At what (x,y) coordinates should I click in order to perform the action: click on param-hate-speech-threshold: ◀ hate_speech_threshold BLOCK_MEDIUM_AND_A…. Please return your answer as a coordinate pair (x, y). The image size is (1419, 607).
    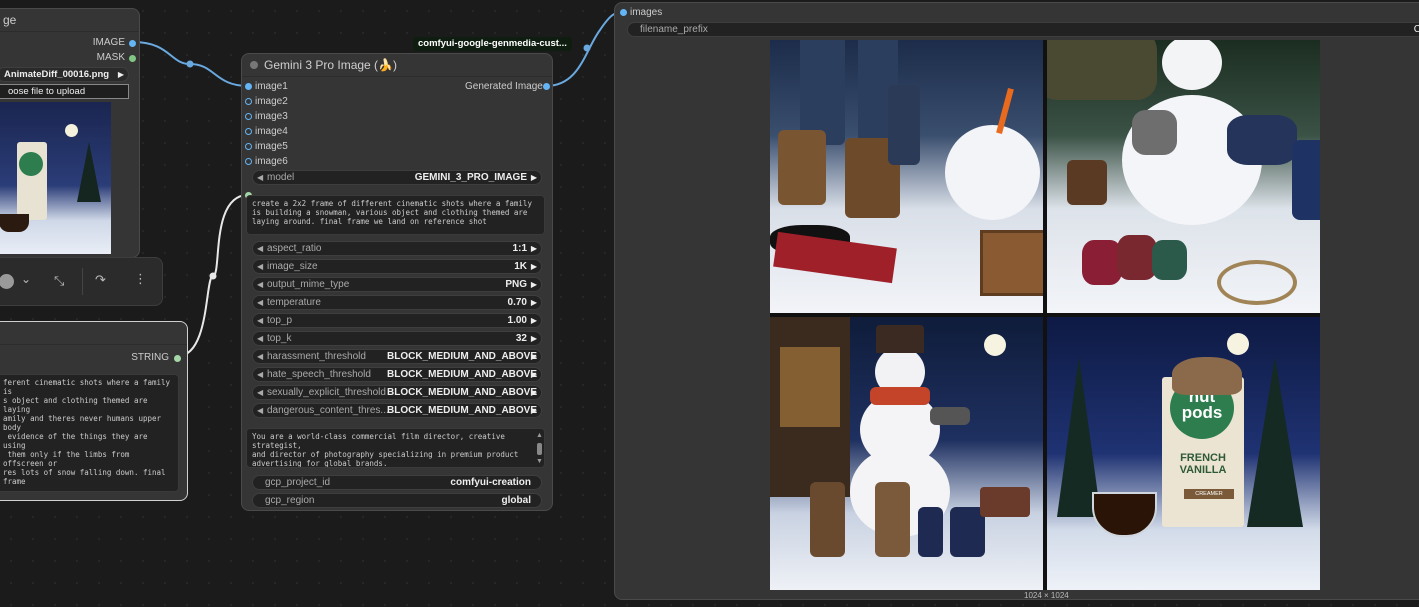
    Looking at the image, I should click on (397, 374).